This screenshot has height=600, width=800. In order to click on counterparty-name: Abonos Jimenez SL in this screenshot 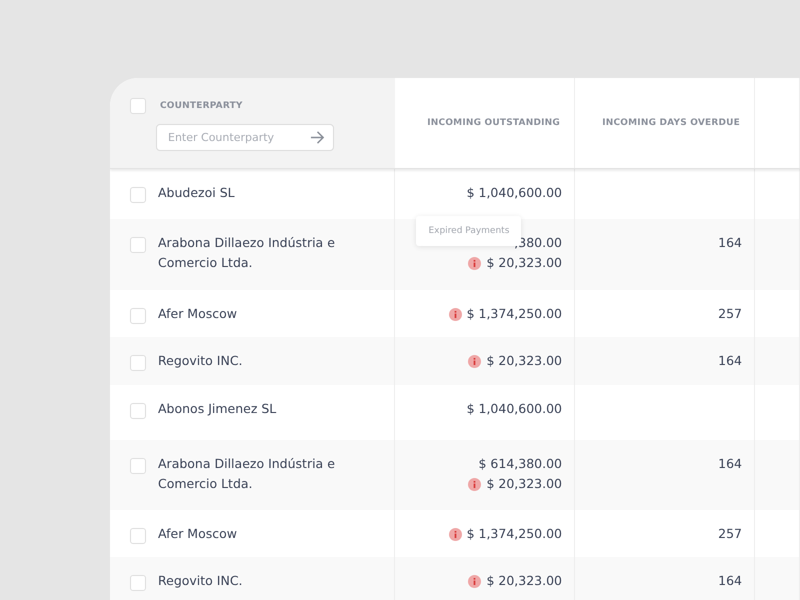, I will do `click(217, 409)`.